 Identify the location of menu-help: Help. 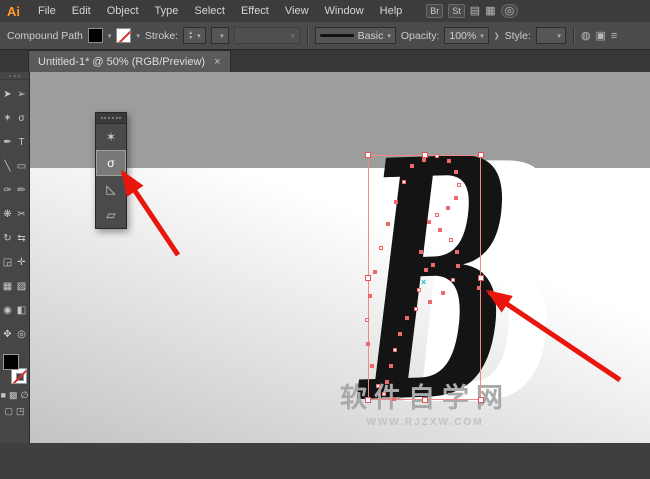
(391, 11).